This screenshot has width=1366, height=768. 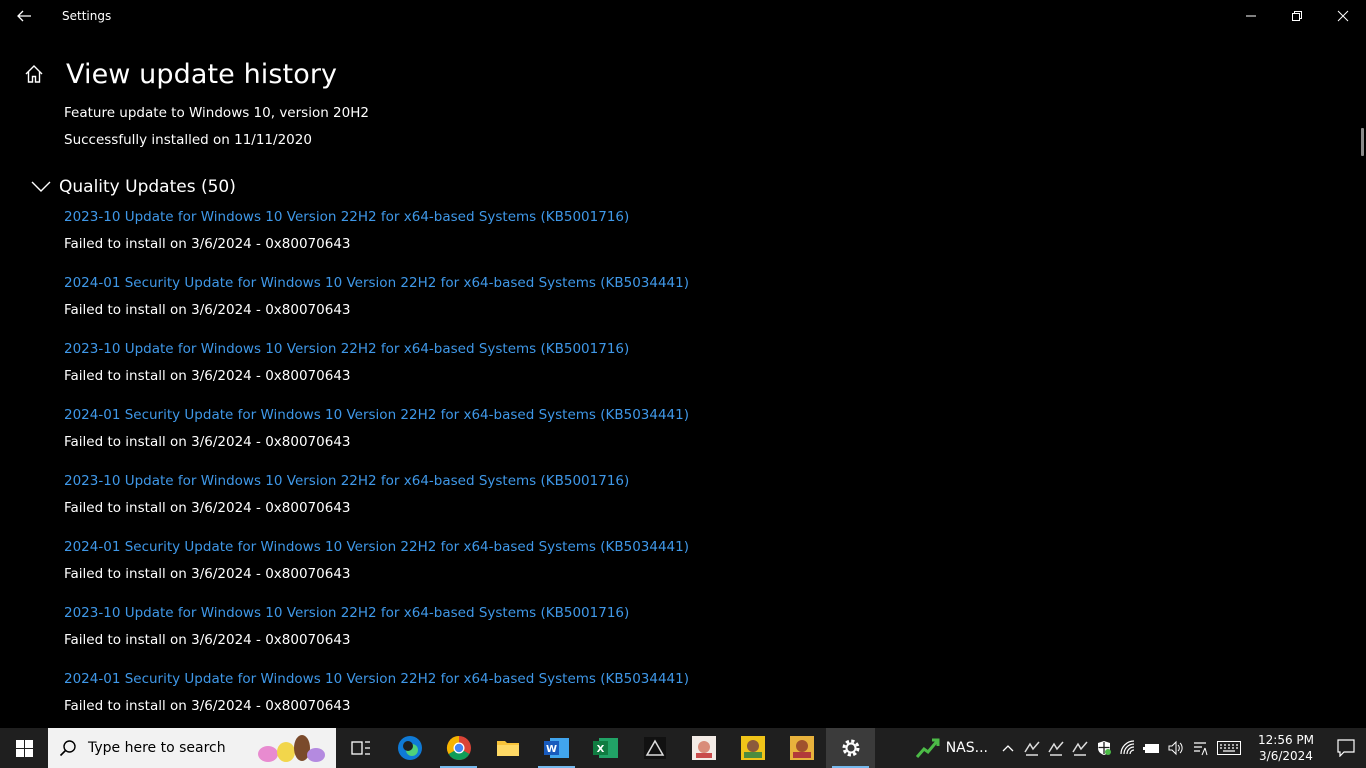 I want to click on taskbar-chrome, so click(x=458, y=748).